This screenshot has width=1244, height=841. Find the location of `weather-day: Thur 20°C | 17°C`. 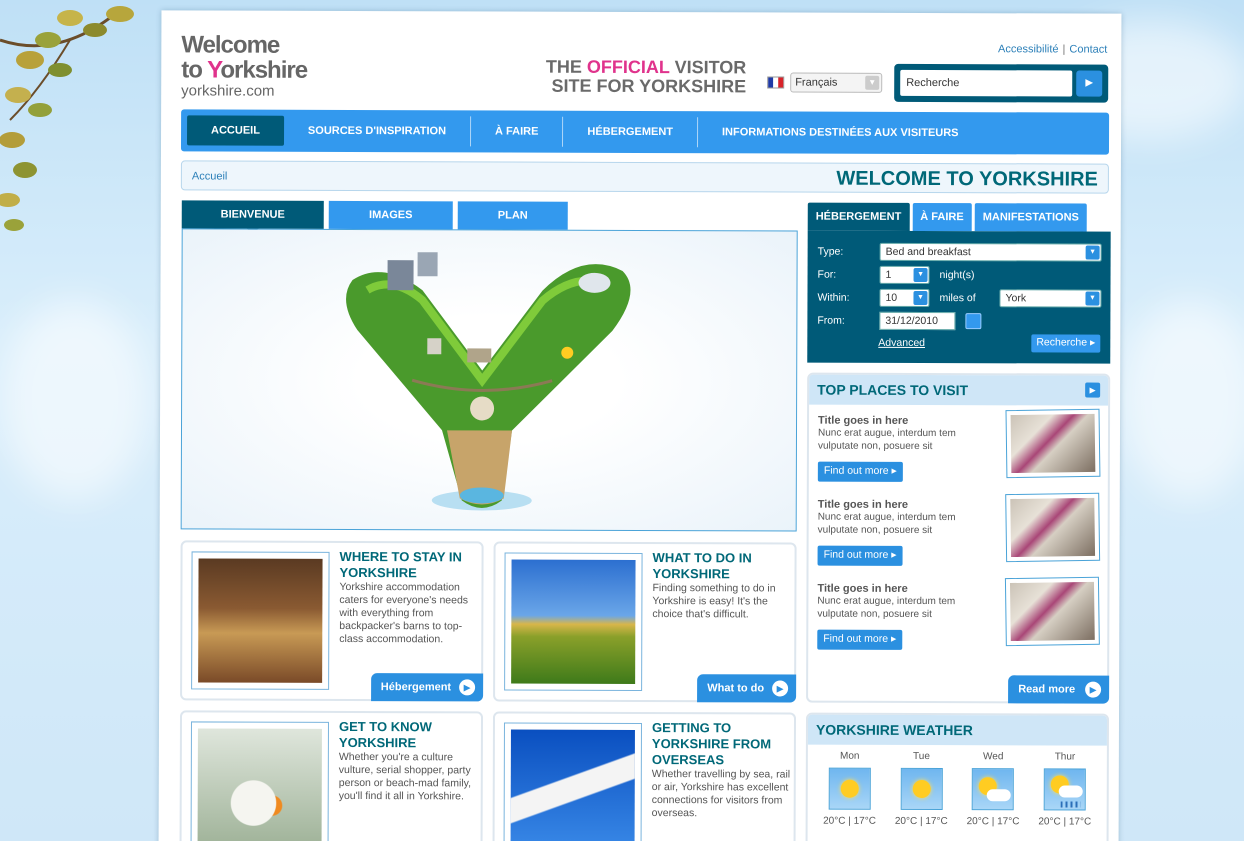

weather-day: Thur 20°C | 17°C is located at coordinates (1065, 789).